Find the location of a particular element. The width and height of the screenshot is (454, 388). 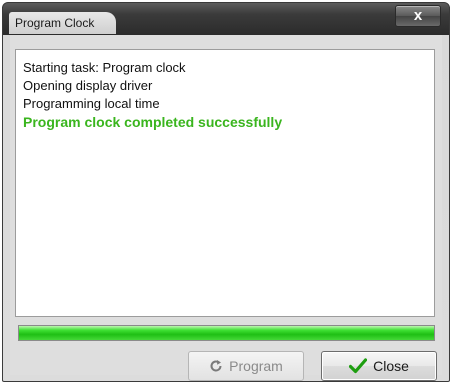

log-line: Starting task: Program clock is located at coordinates (104, 67).